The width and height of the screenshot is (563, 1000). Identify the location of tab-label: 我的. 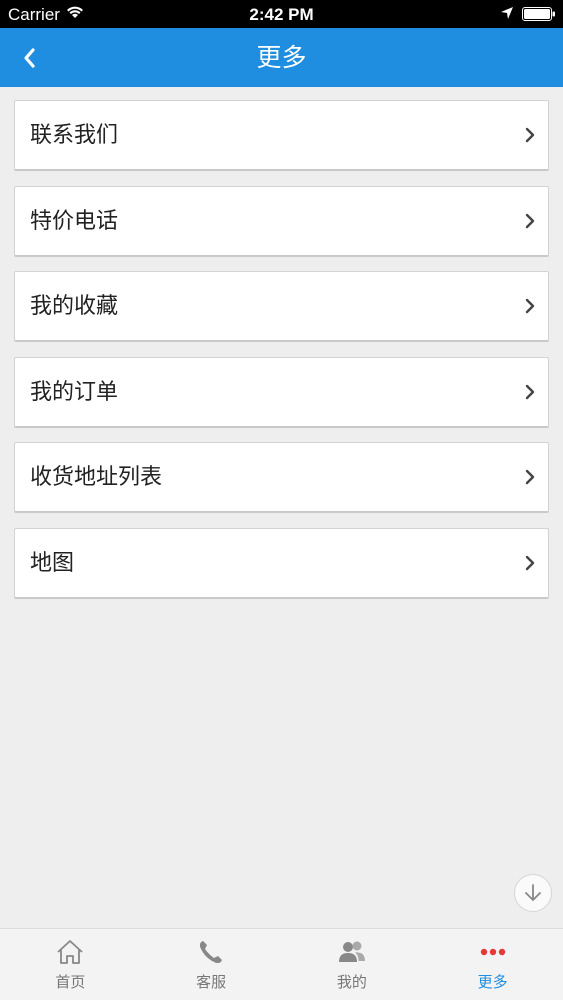
(351, 982).